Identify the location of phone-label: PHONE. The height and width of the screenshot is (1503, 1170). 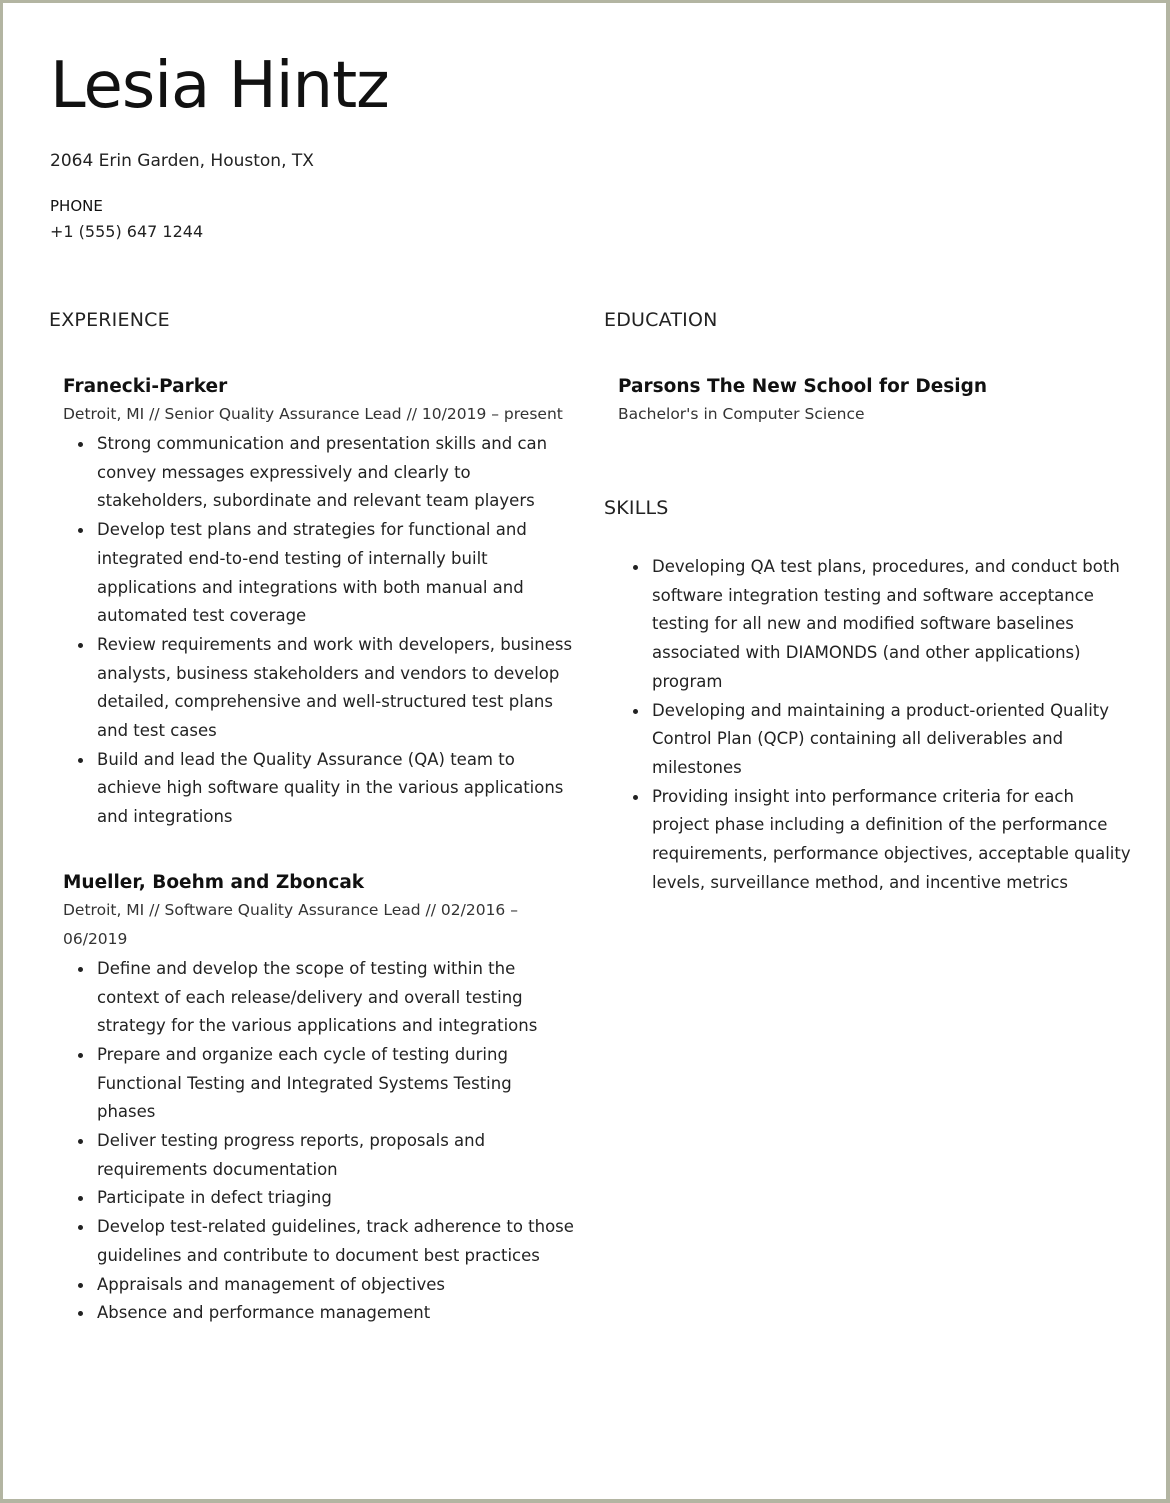
(76, 206).